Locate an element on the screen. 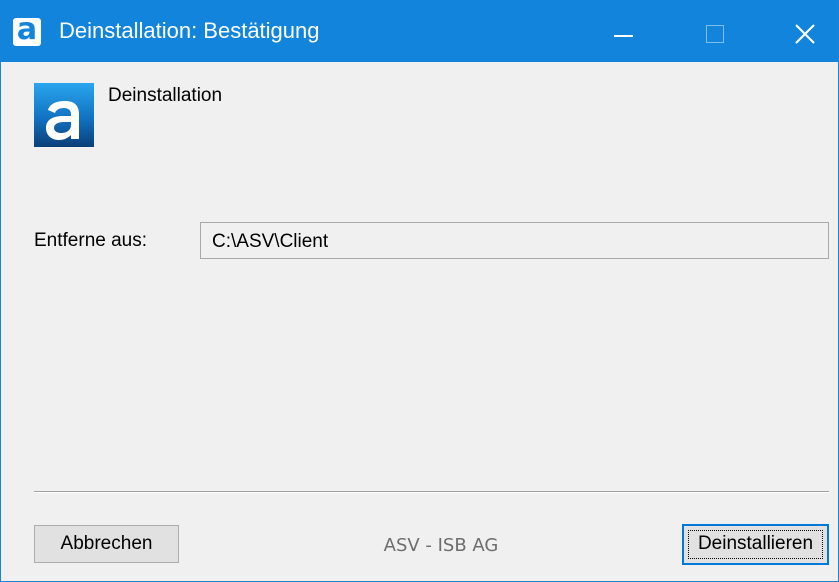 This screenshot has height=582, width=839. remove-from-label: Entferne aus: is located at coordinates (91, 240).